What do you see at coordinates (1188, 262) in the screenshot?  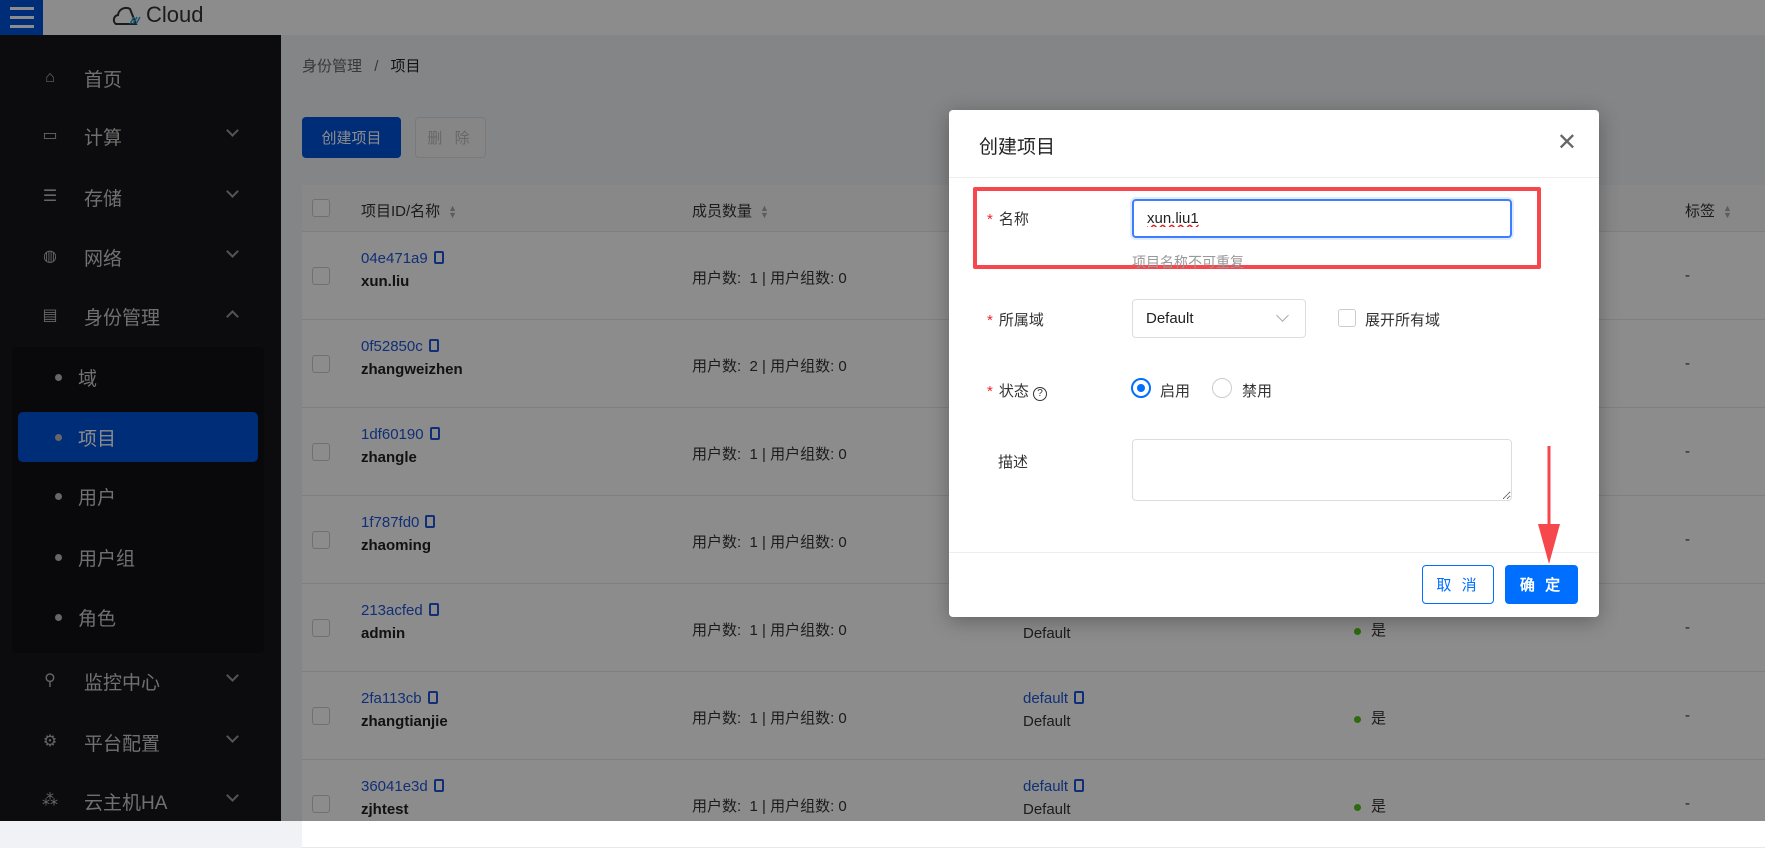 I see `name-hint: 项目名称不可重复` at bounding box center [1188, 262].